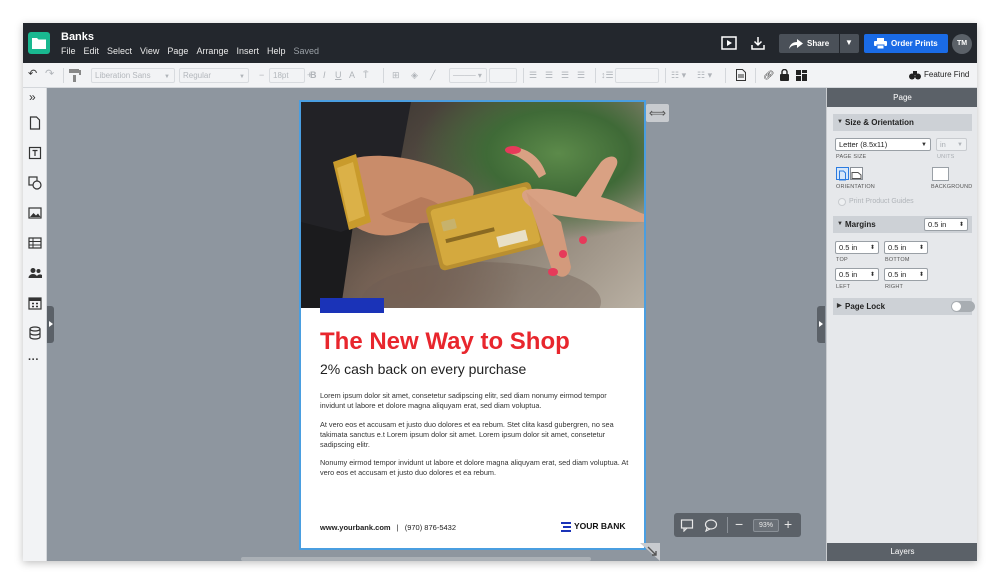 This screenshot has height=584, width=1000. What do you see at coordinates (177, 51) in the screenshot?
I see `menu-page: Page` at bounding box center [177, 51].